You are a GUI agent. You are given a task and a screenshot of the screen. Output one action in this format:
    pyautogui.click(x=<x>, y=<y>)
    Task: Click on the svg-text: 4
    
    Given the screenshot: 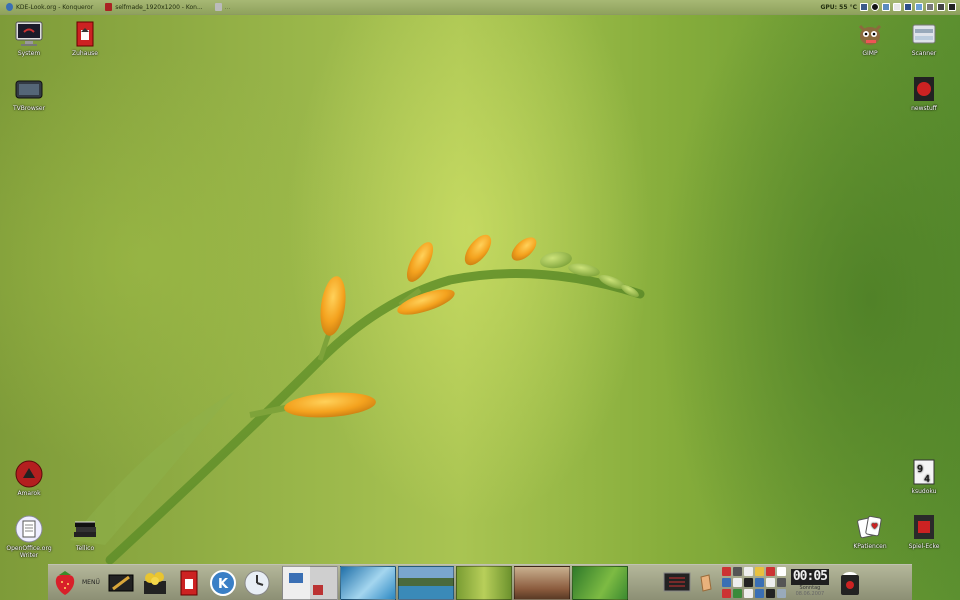 What is the action you would take?
    pyautogui.click(x=927, y=479)
    